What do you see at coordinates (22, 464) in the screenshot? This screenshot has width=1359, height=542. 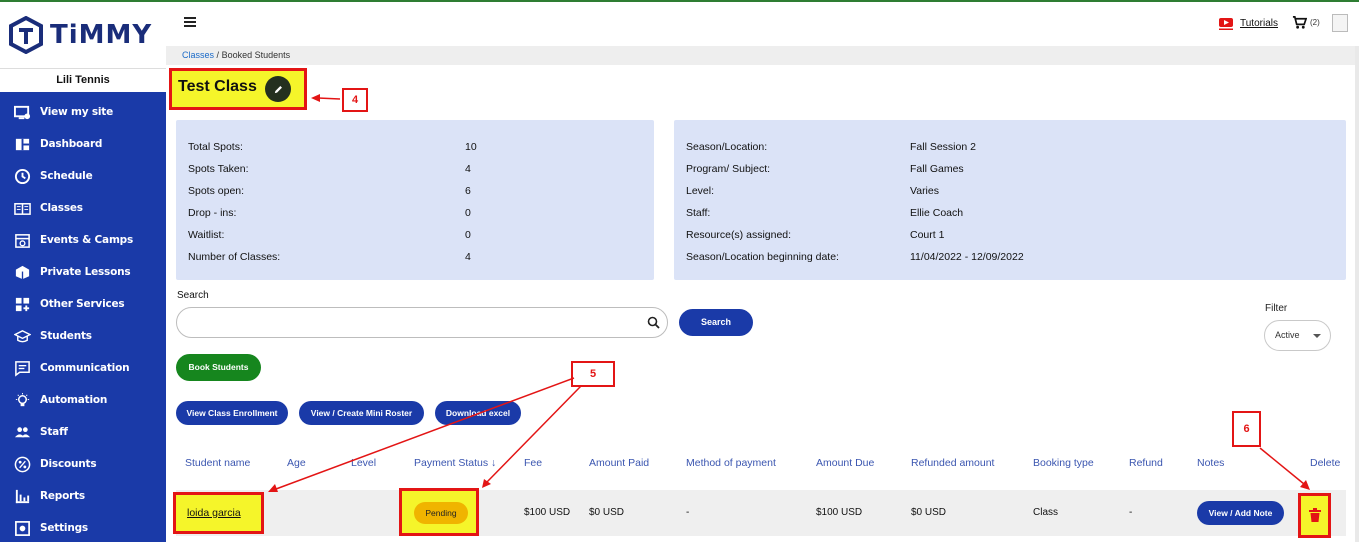 I see `percent-icon` at bounding box center [22, 464].